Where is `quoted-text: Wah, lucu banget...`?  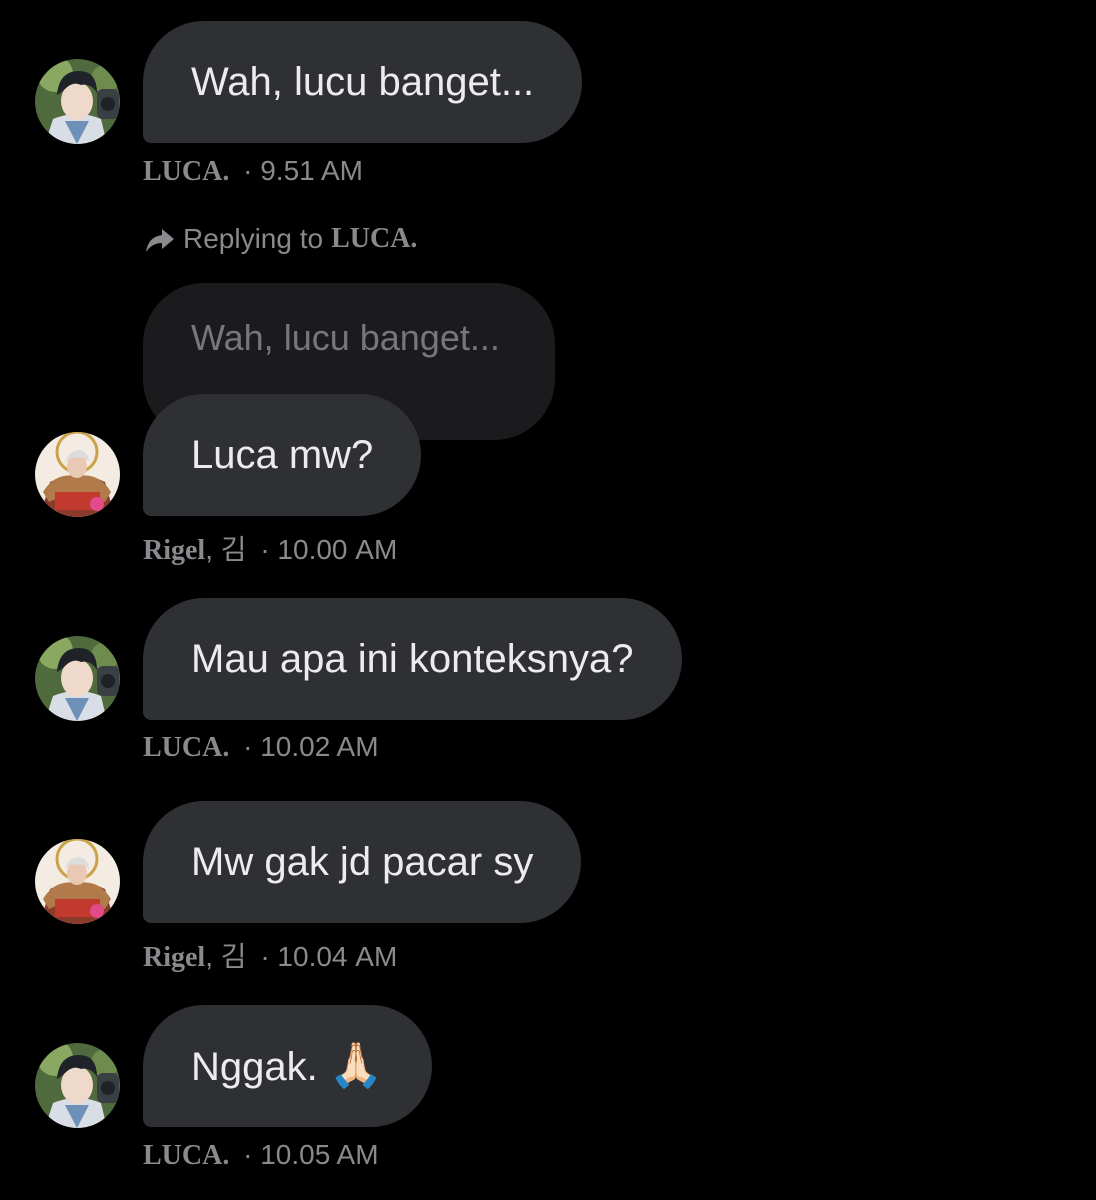 quoted-text: Wah, lucu banget... is located at coordinates (345, 337).